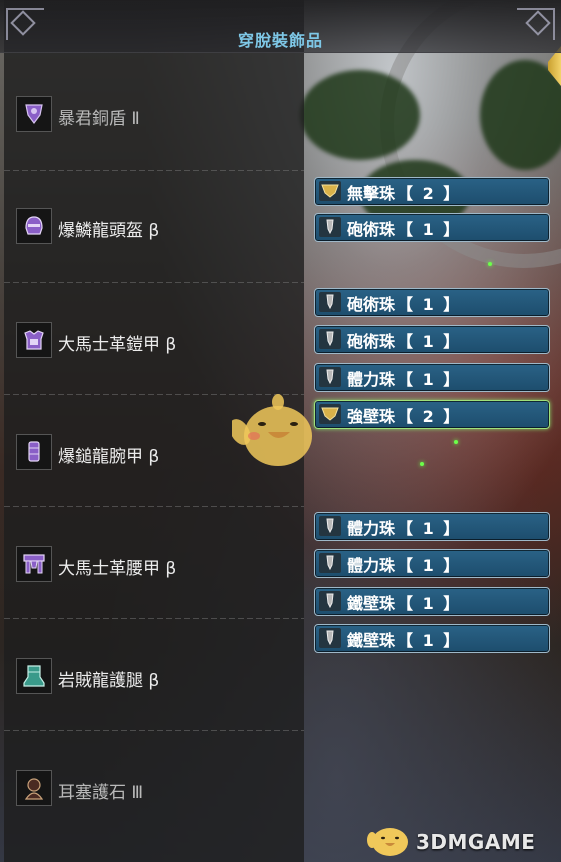 The height and width of the screenshot is (862, 561). I want to click on decoration-slot-selected: 強壁珠【 2 】, so click(432, 414).